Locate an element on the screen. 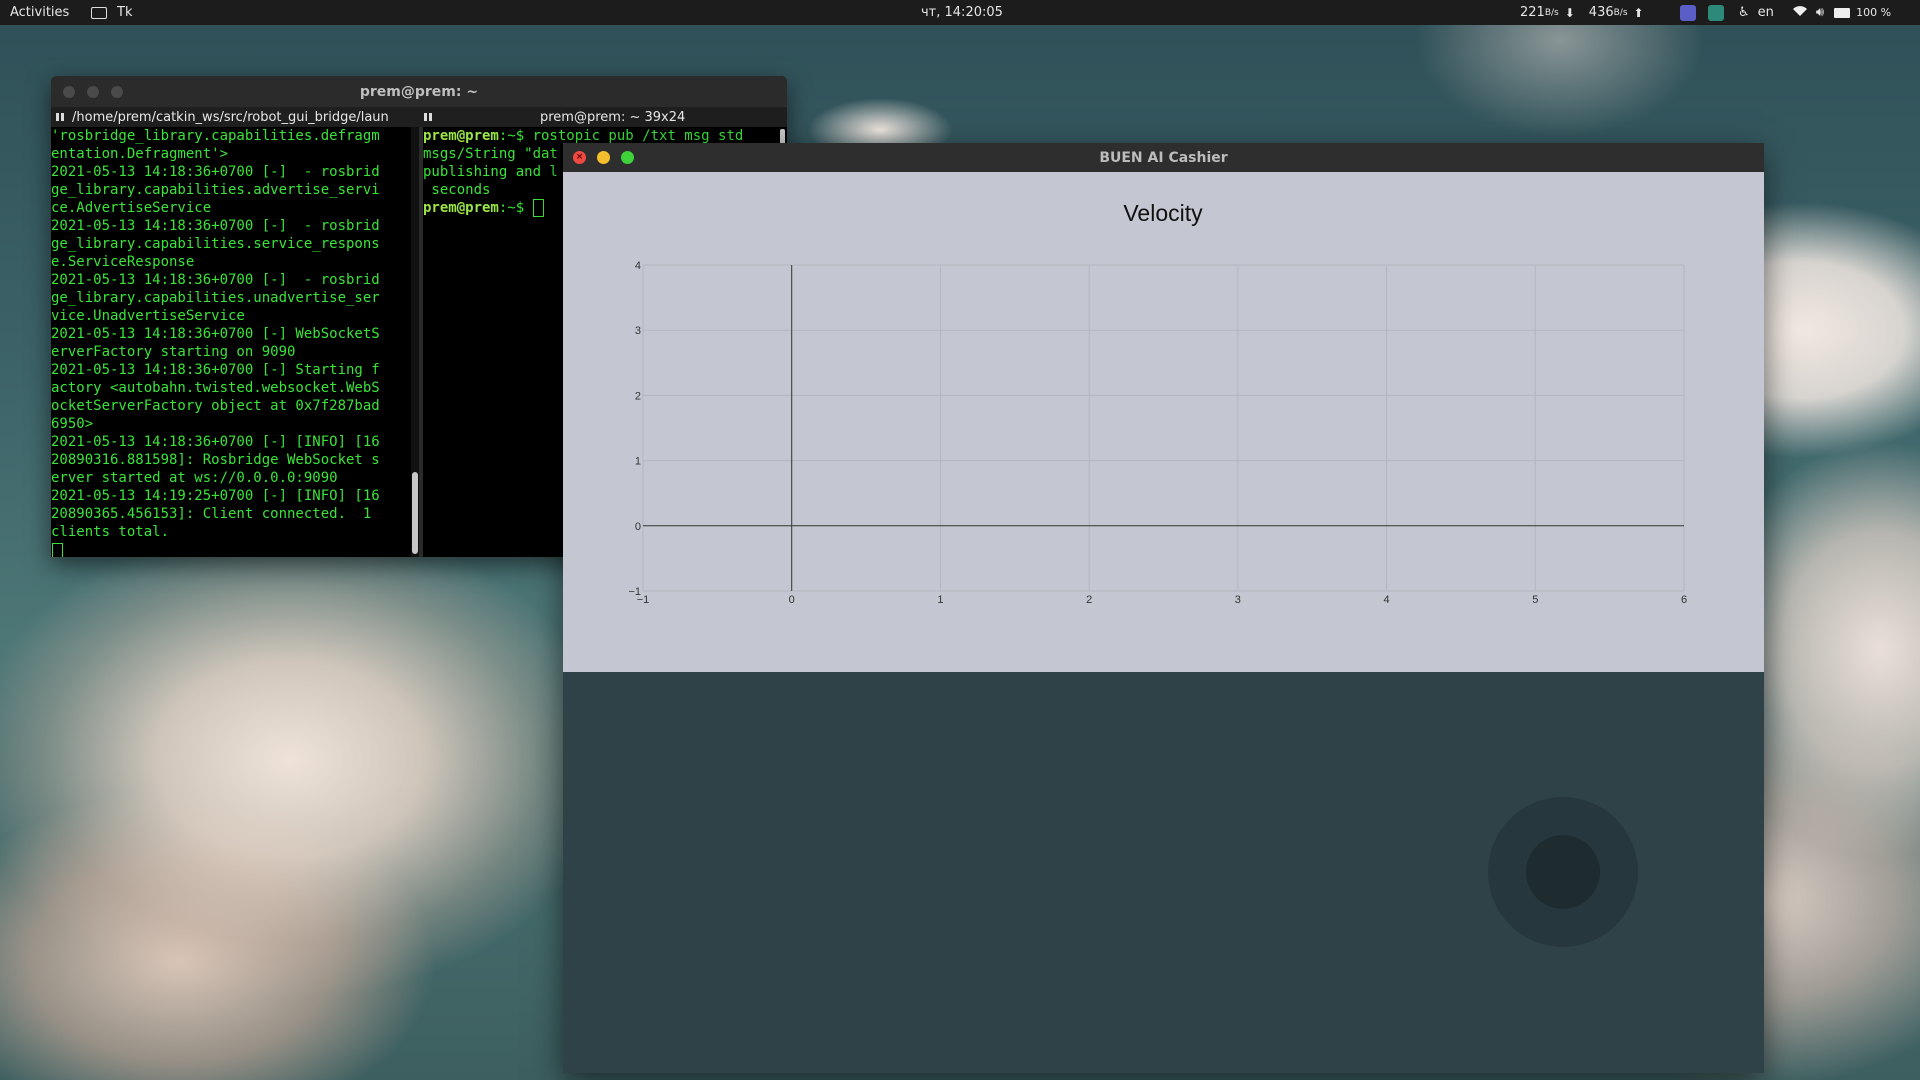  net-up-unit: B/s is located at coordinates (1620, 12).